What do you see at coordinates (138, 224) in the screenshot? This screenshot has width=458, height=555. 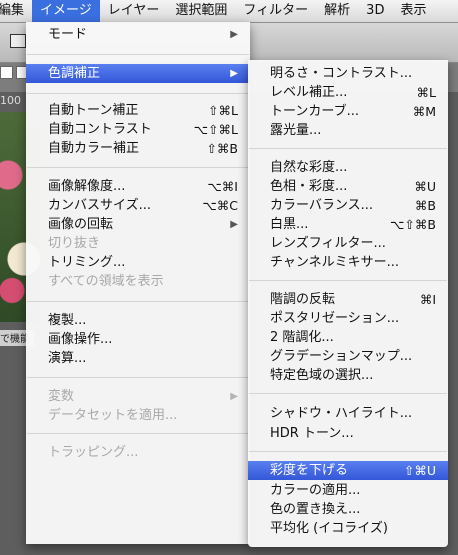 I see `menu-item-image-rotation: 画像の回転 ▶` at bounding box center [138, 224].